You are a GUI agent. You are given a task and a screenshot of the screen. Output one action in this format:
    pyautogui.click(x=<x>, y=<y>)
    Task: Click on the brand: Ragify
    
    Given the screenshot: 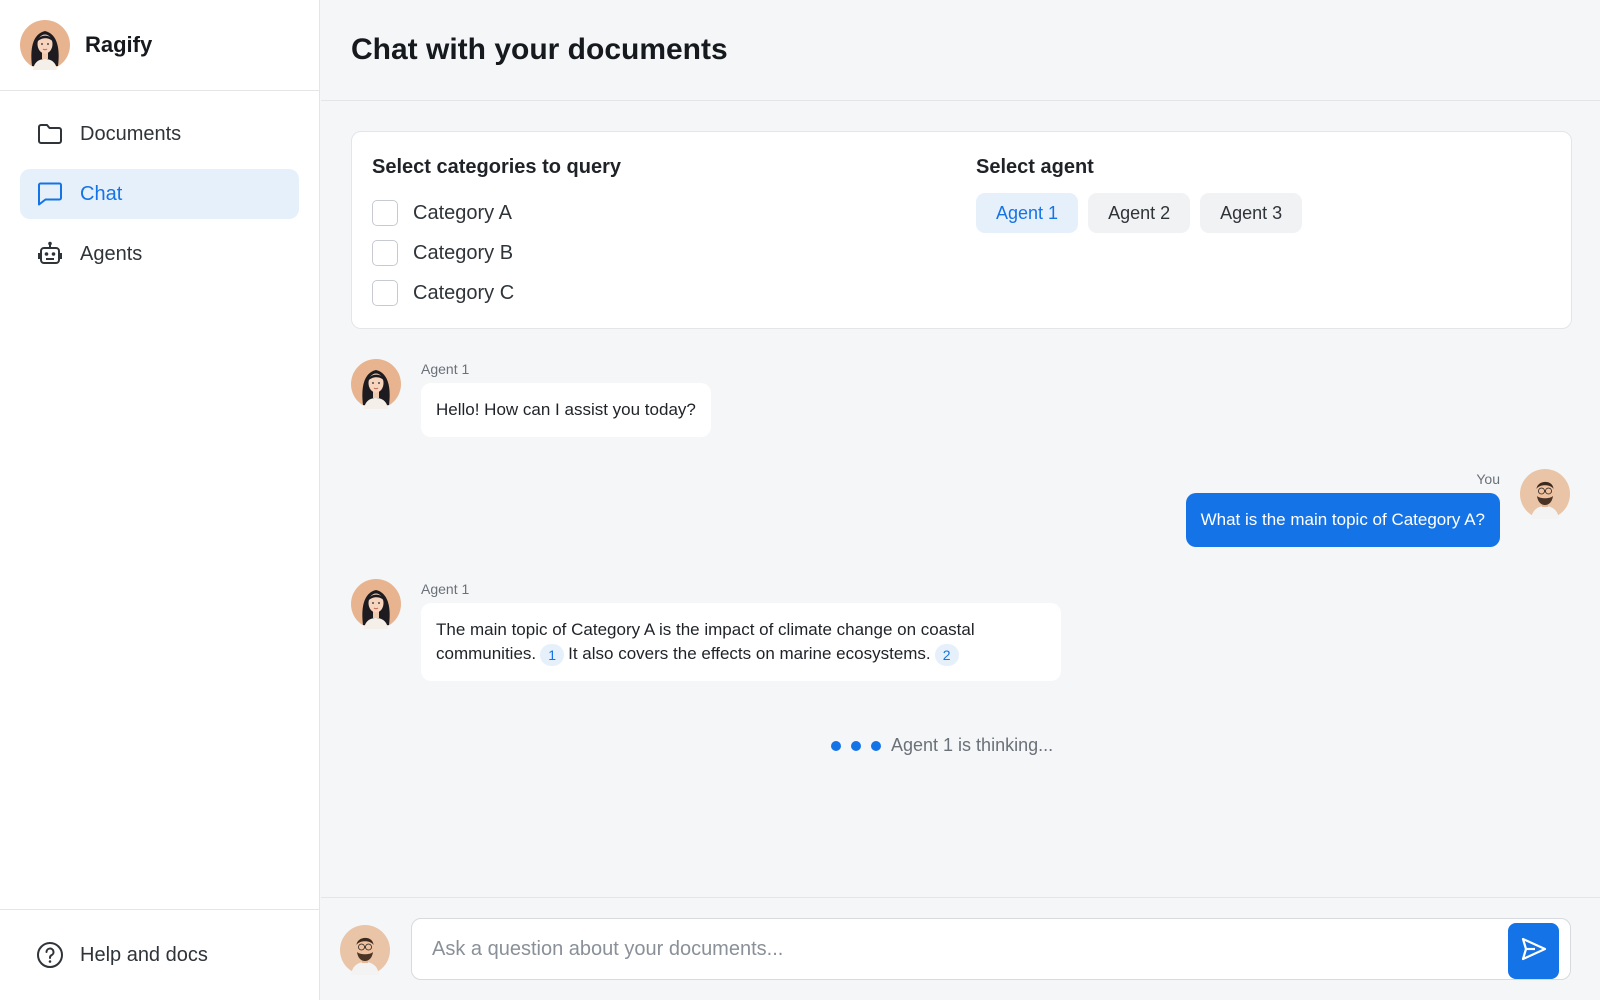 What is the action you would take?
    pyautogui.click(x=159, y=45)
    